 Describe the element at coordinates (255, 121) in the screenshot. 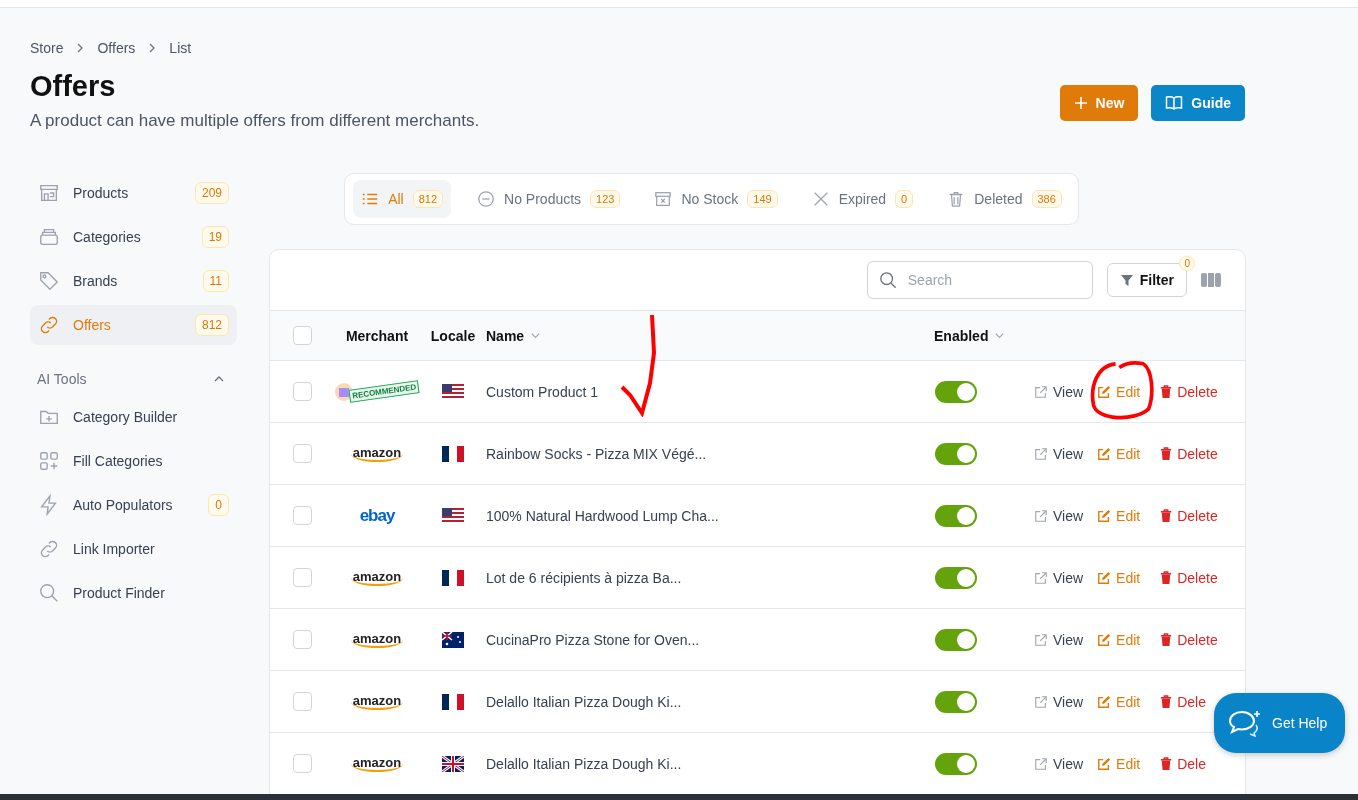

I see `page-subtitle: A product can have multiple offers from different merchants.` at that location.